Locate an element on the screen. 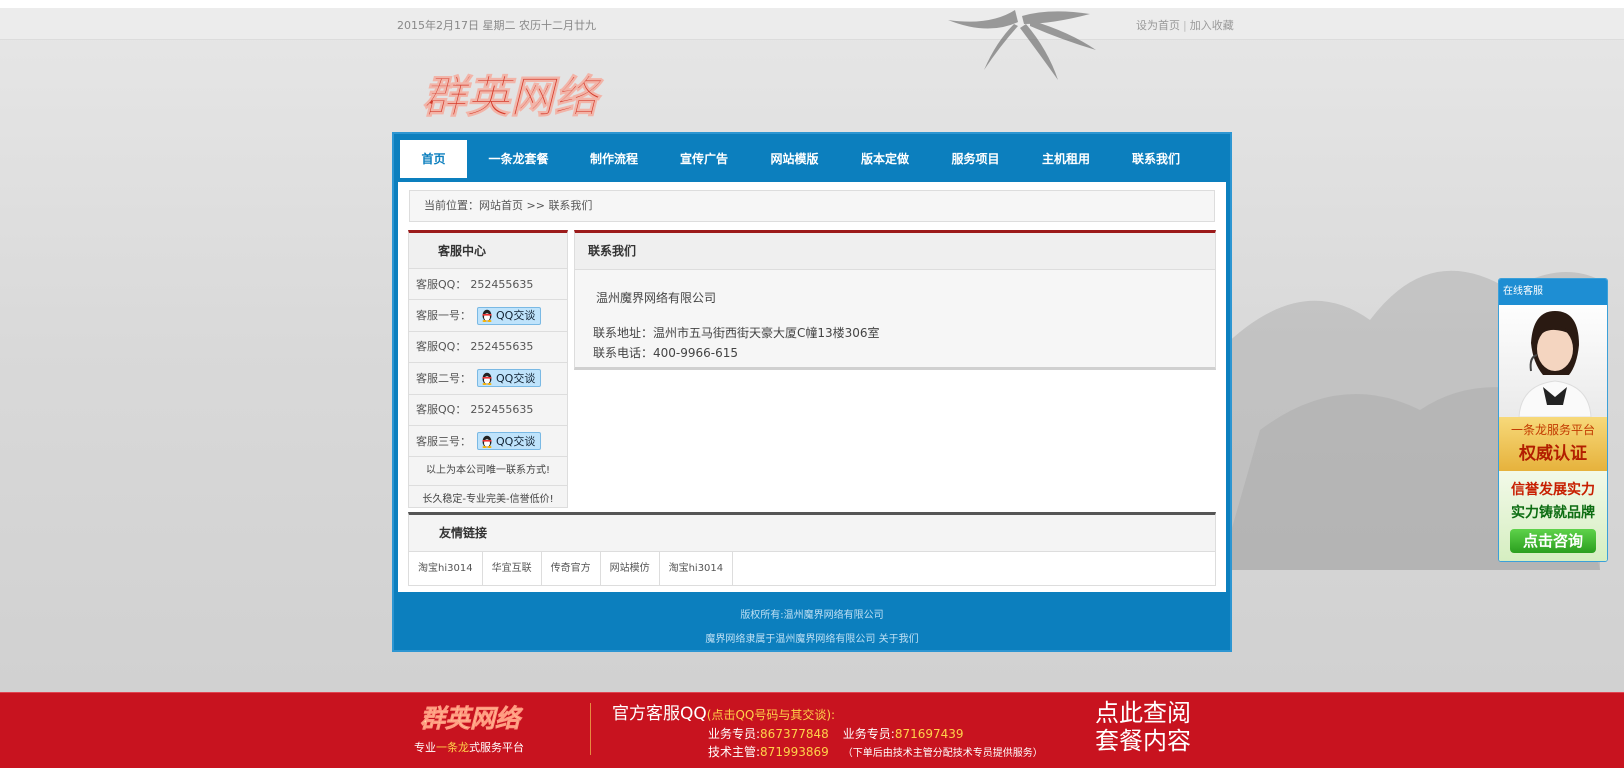  nav-item-package: 一条龙套餐 is located at coordinates (518, 159).